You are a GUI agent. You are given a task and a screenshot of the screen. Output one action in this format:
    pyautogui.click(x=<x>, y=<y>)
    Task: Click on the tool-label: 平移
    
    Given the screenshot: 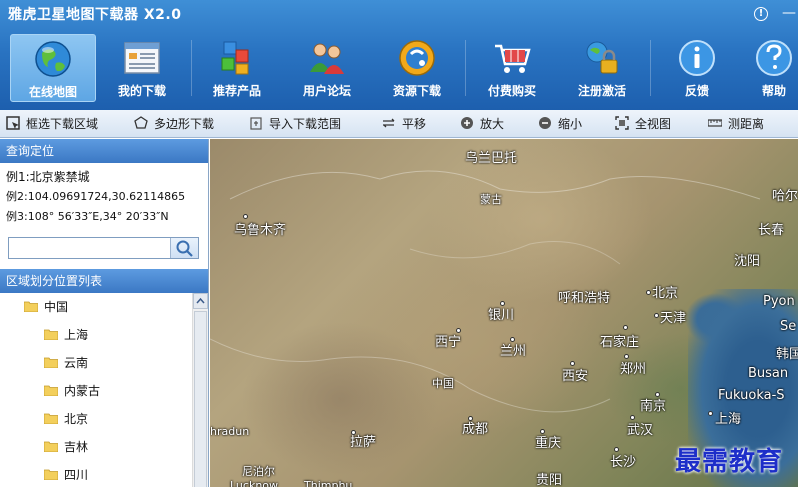 What is the action you would take?
    pyautogui.click(x=414, y=124)
    